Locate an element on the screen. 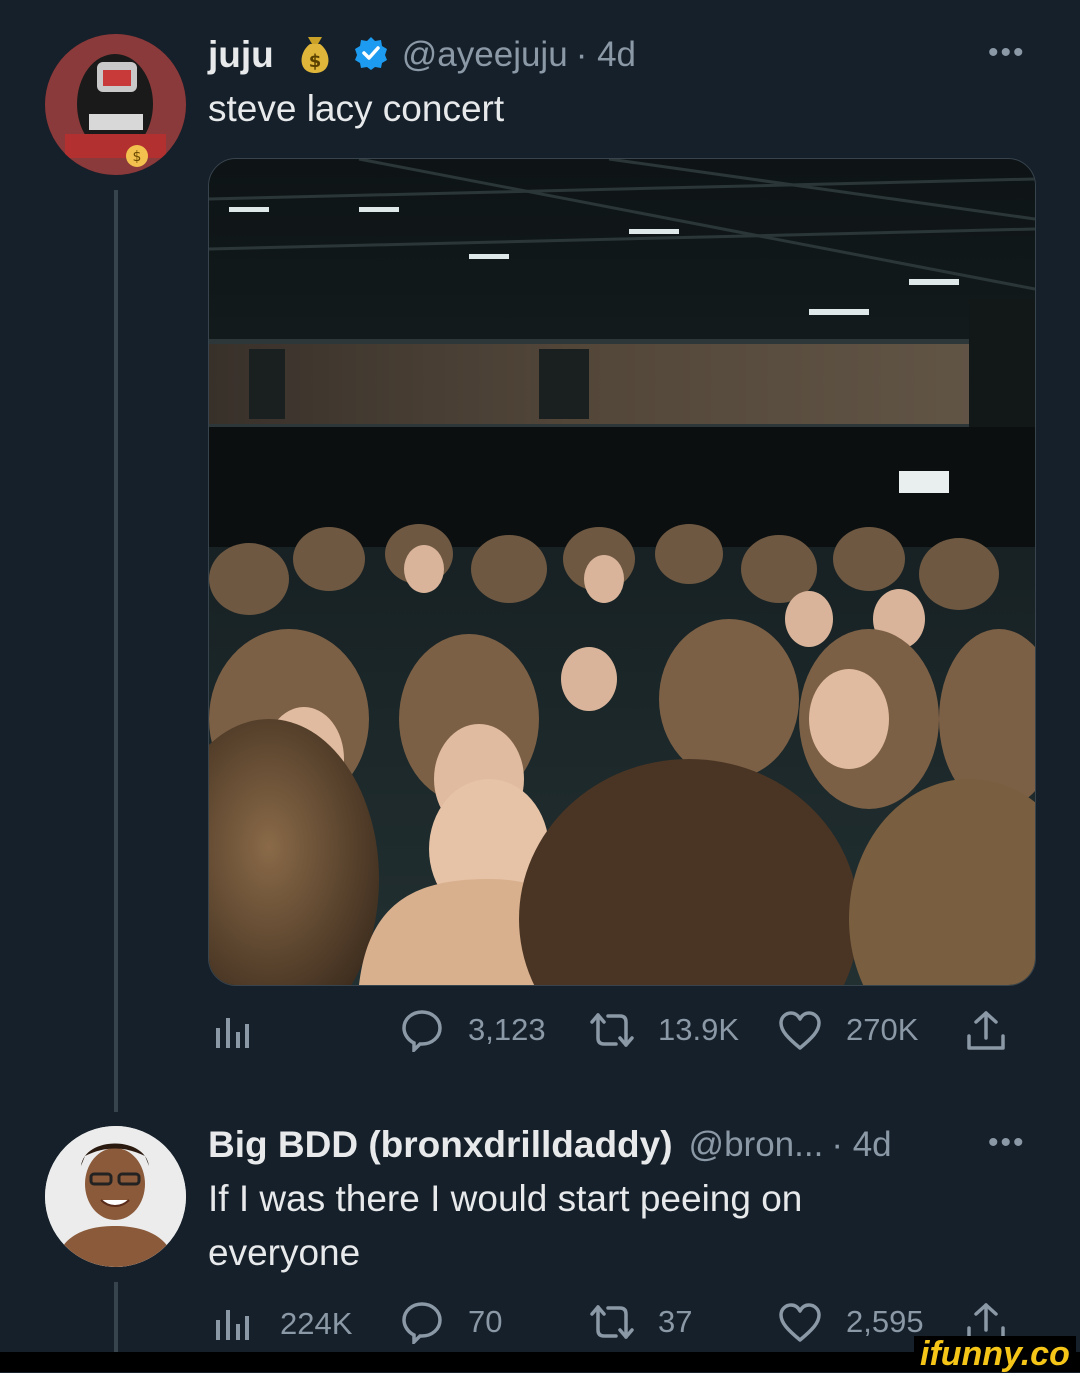 This screenshot has width=1080, height=1373. thread-line is located at coordinates (116, 651).